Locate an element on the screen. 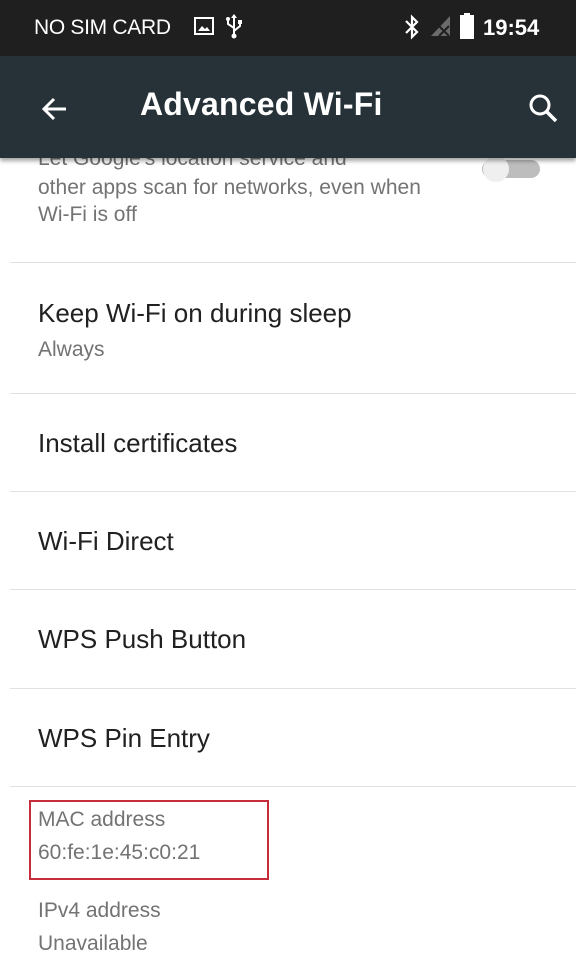 The height and width of the screenshot is (956, 576). bluetooth-icon is located at coordinates (412, 30).